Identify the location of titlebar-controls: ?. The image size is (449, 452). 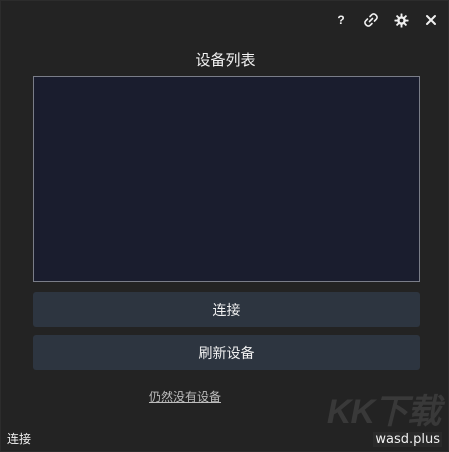
(386, 20).